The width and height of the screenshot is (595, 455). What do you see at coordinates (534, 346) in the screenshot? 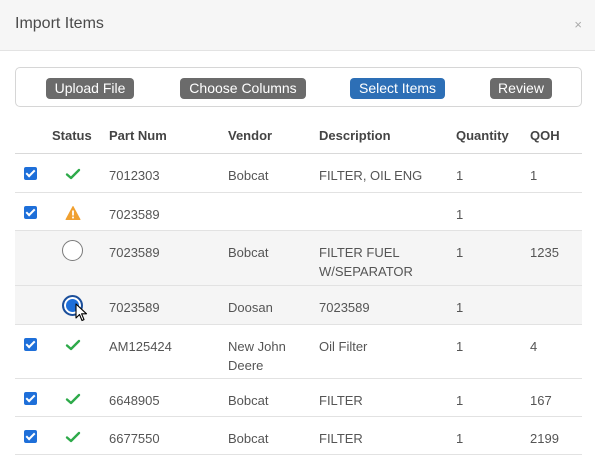
I see `qoh: 4` at bounding box center [534, 346].